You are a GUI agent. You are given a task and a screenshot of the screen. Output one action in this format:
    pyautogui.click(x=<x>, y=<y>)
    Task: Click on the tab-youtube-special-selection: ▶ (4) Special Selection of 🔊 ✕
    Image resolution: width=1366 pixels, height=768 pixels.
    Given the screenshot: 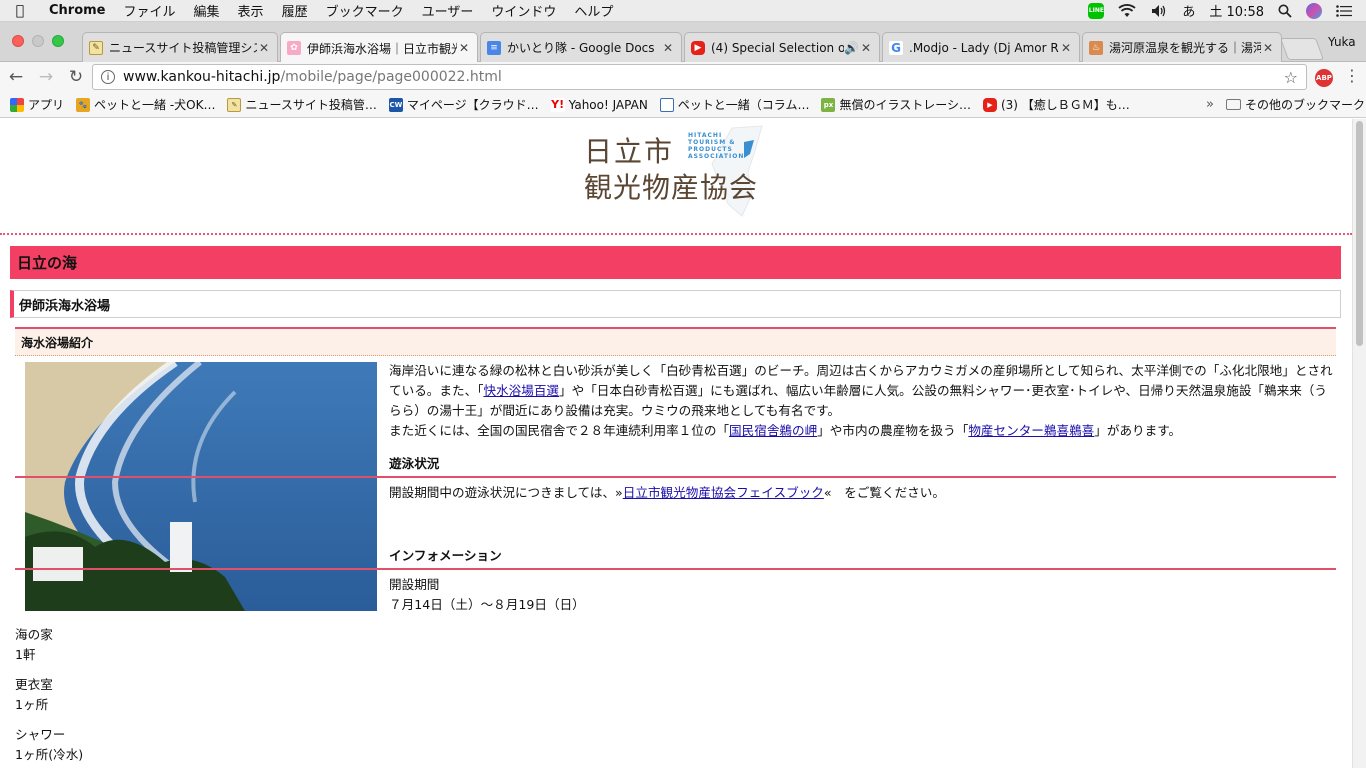 What is the action you would take?
    pyautogui.click(x=782, y=47)
    